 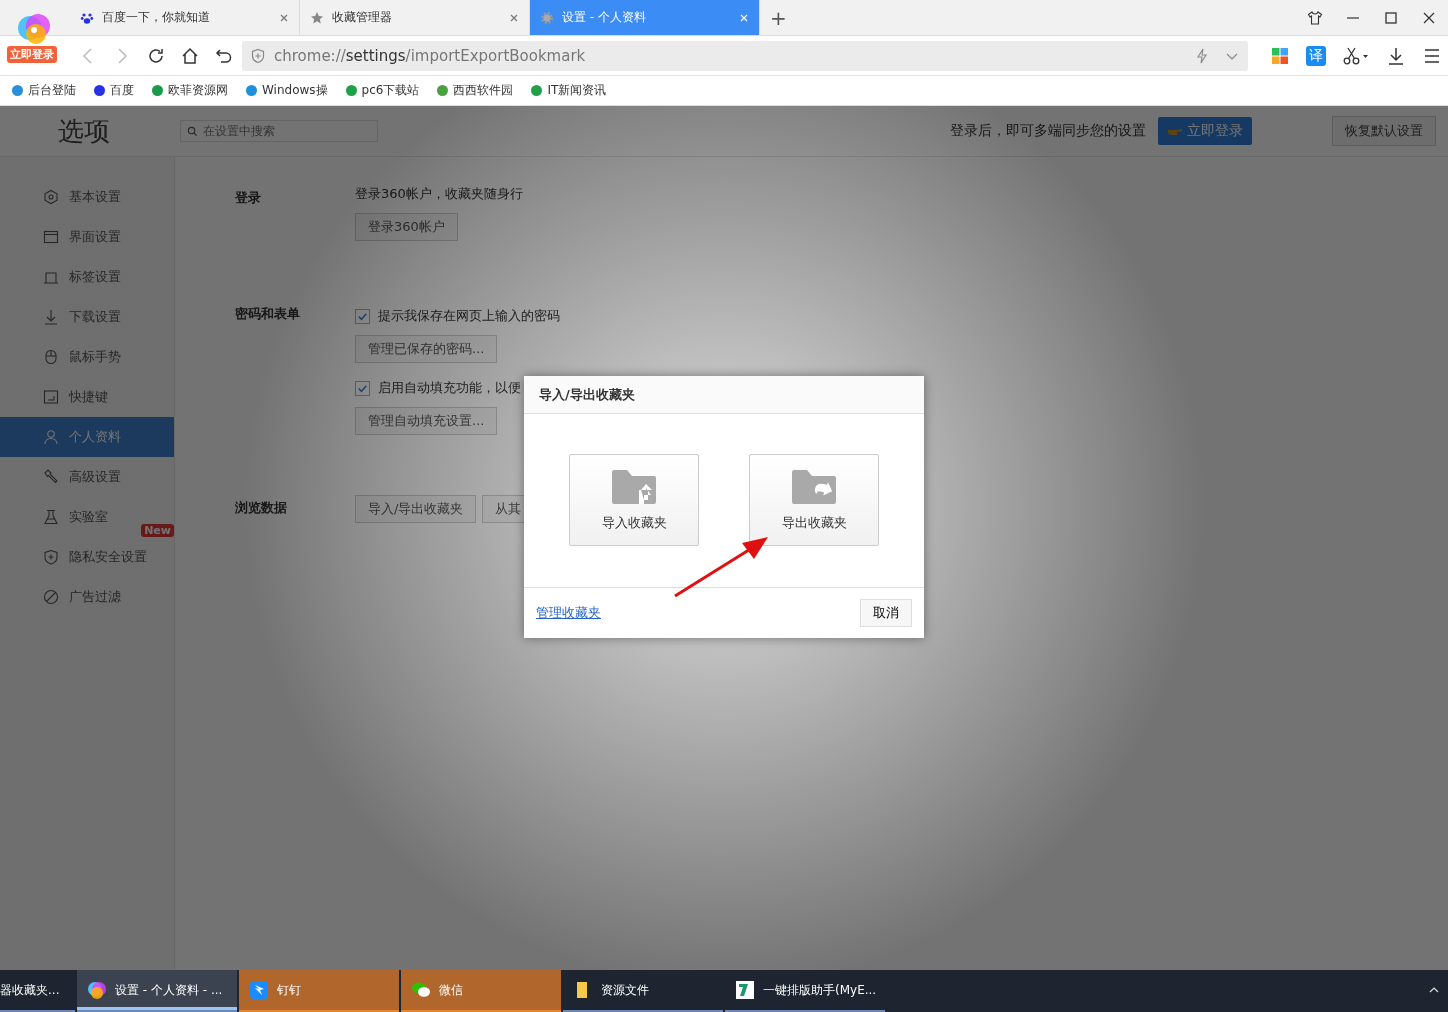 I want to click on new-tab-button: +, so click(x=778, y=17).